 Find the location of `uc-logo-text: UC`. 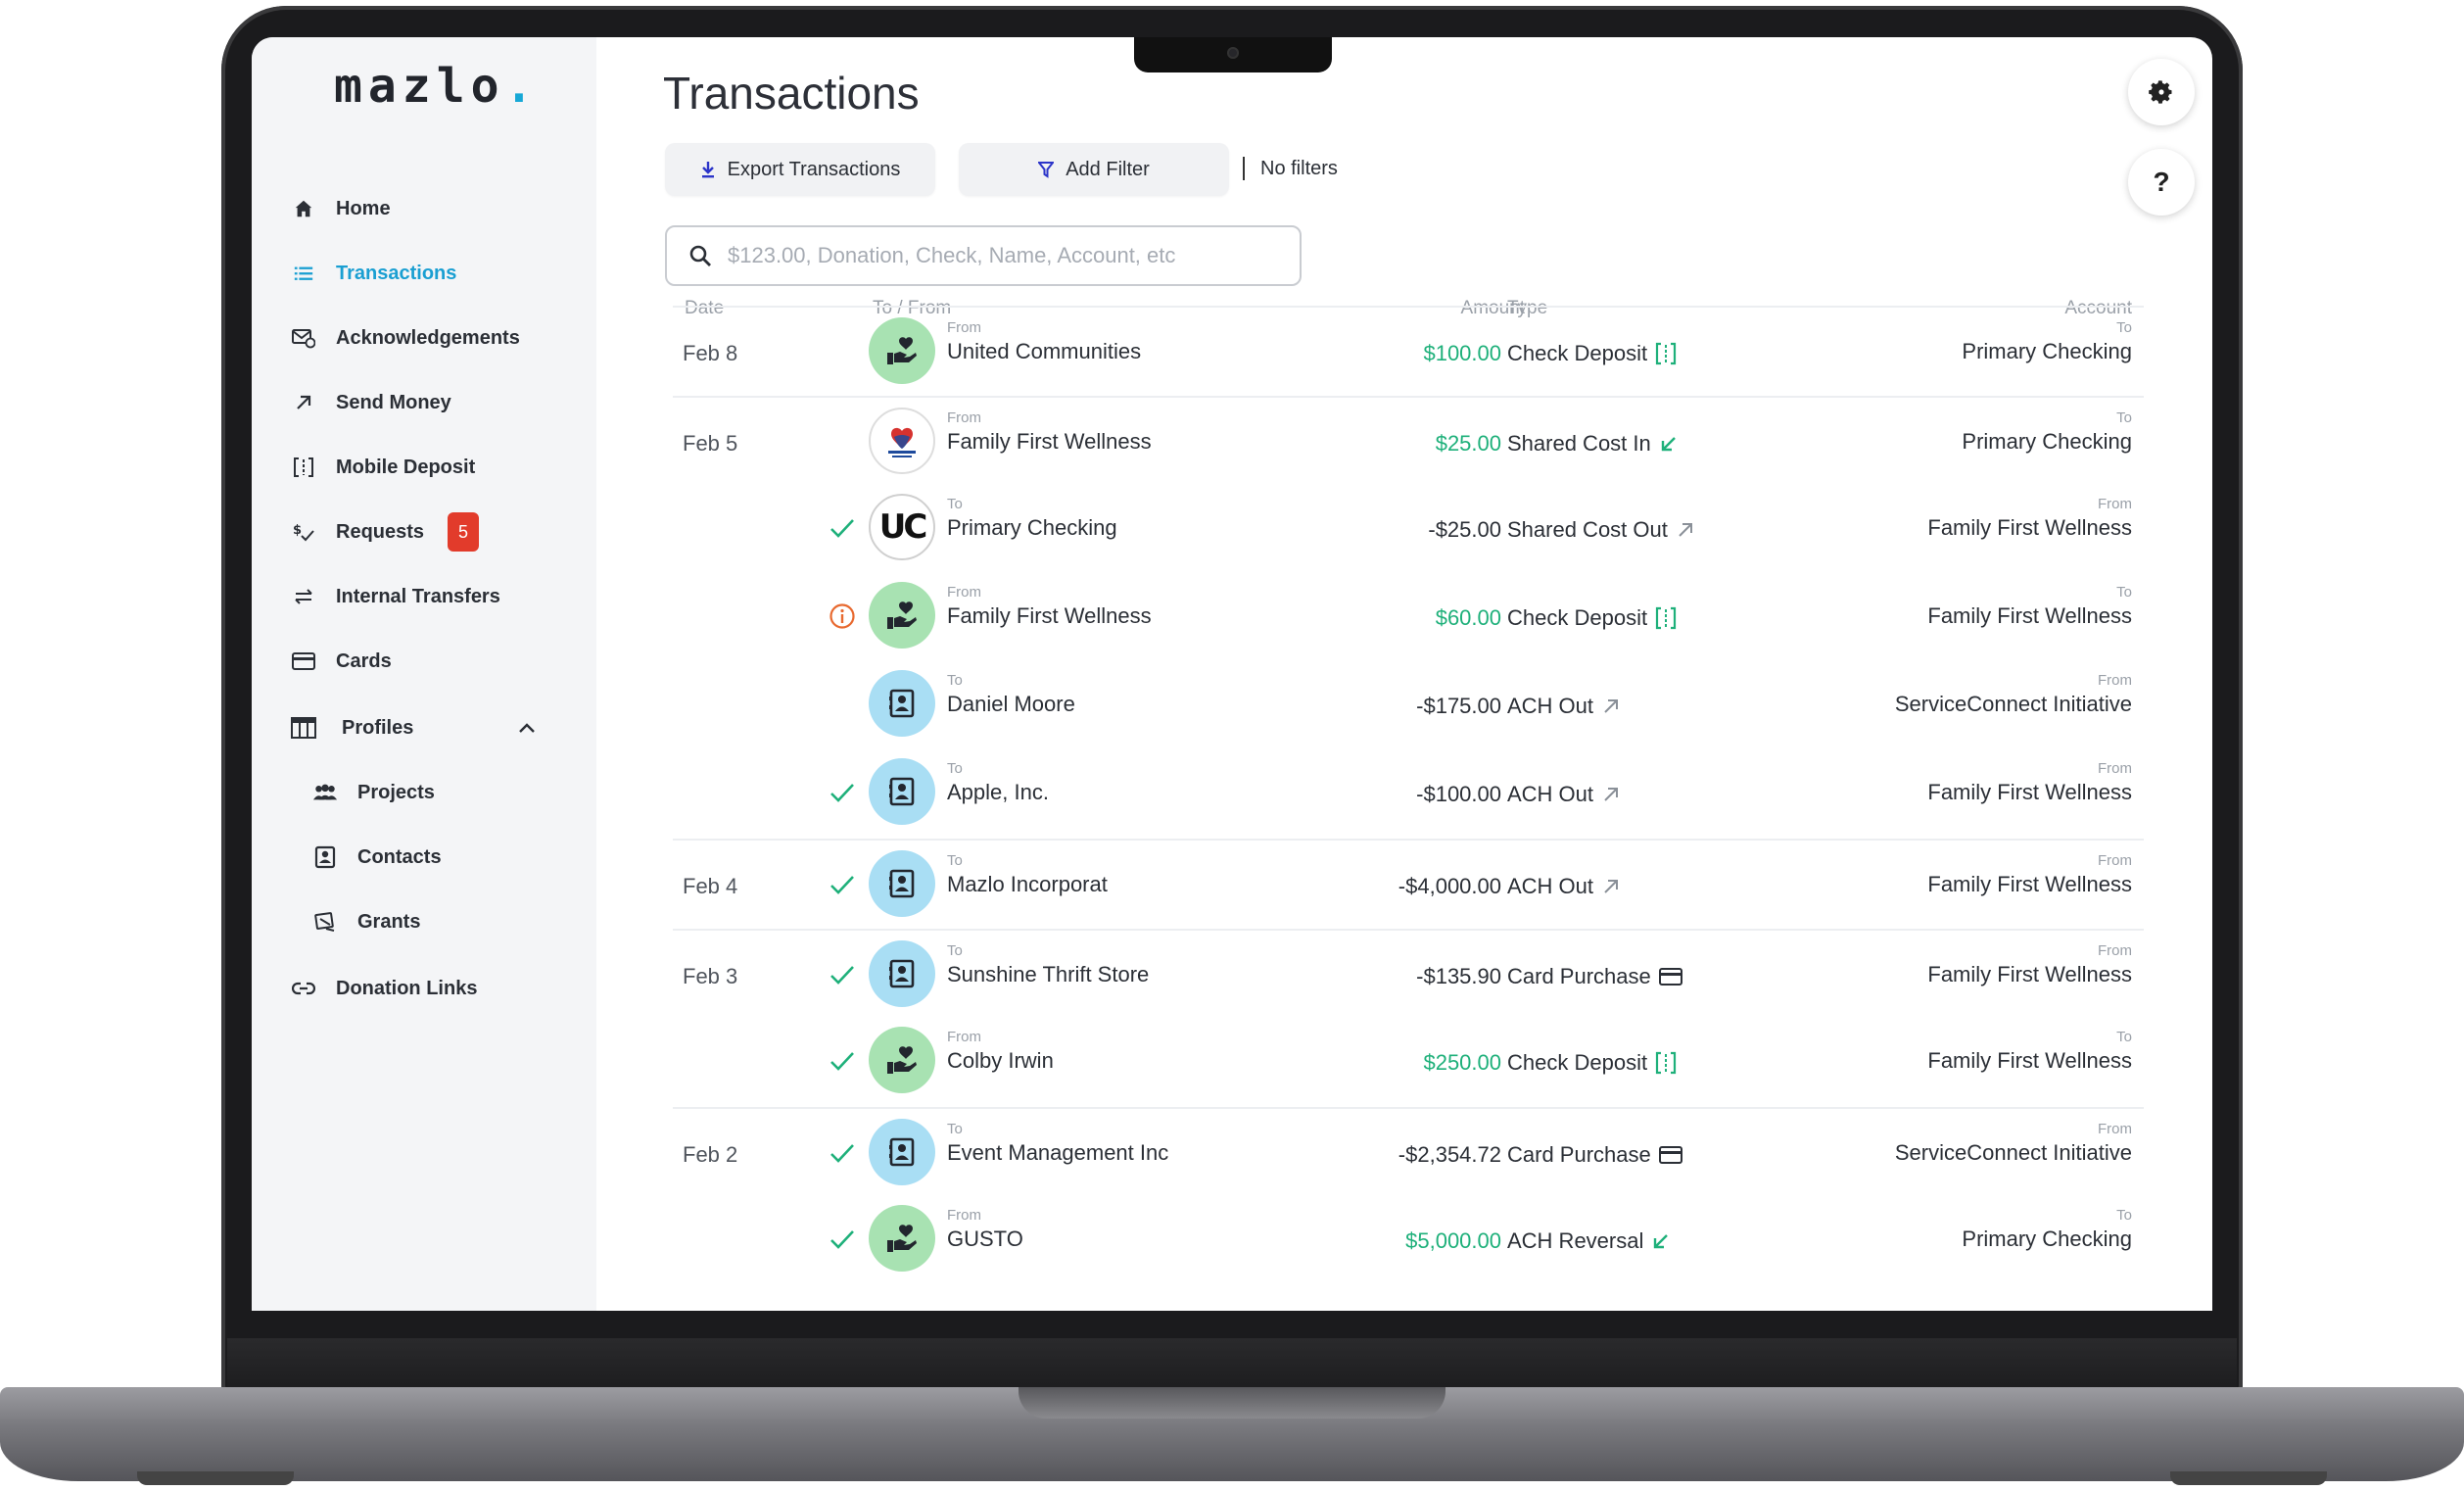

uc-logo-text: UC is located at coordinates (903, 527).